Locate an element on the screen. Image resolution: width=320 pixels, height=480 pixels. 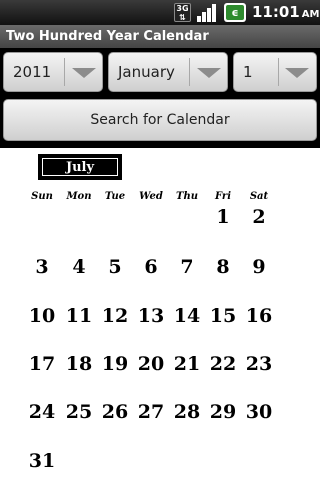
day-spinner: 1 is located at coordinates (275, 72).